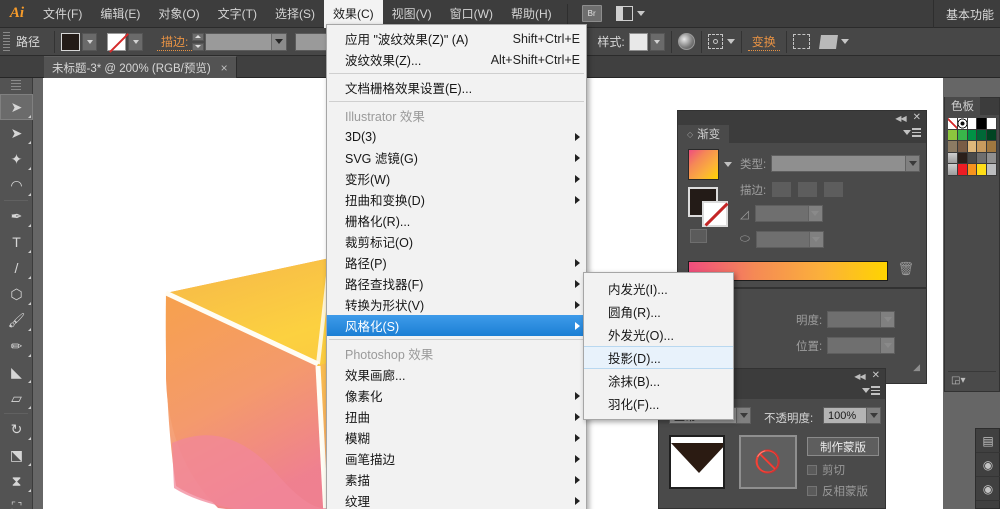 Image resolution: width=1000 pixels, height=509 pixels. What do you see at coordinates (178, 14) in the screenshot?
I see `menu-2: 对象(O)` at bounding box center [178, 14].